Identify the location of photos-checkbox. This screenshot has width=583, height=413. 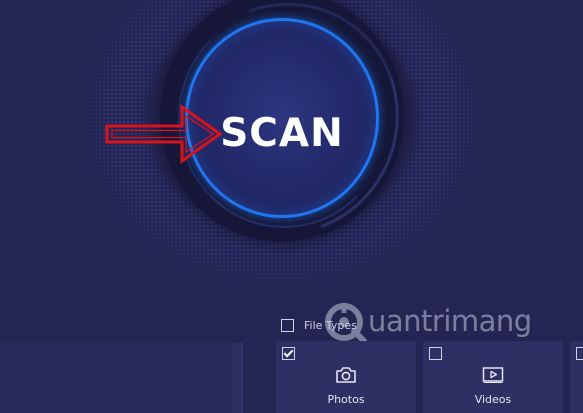
(288, 353).